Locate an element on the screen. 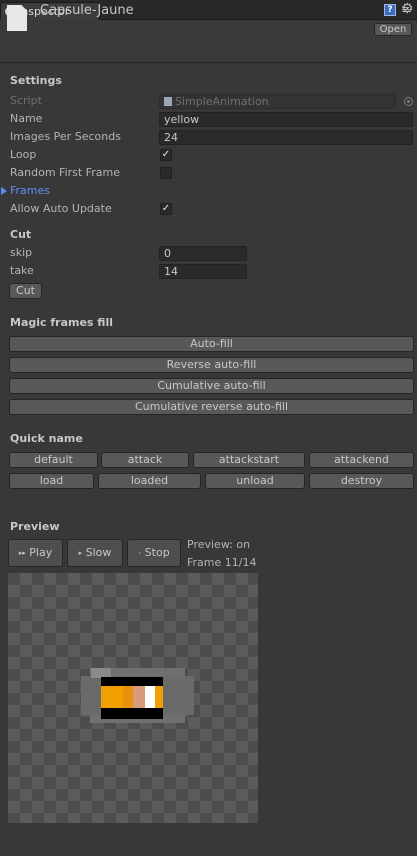 The image size is (417, 856). preview-title: Preview is located at coordinates (35, 526).